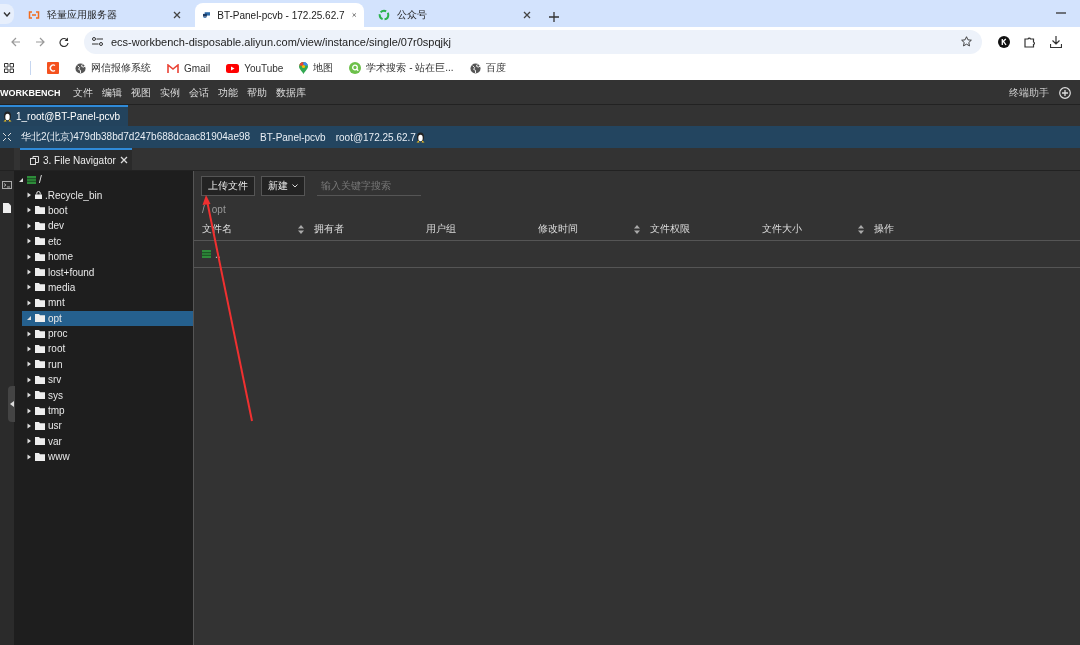  I want to click on tree-item: run, so click(107, 364).